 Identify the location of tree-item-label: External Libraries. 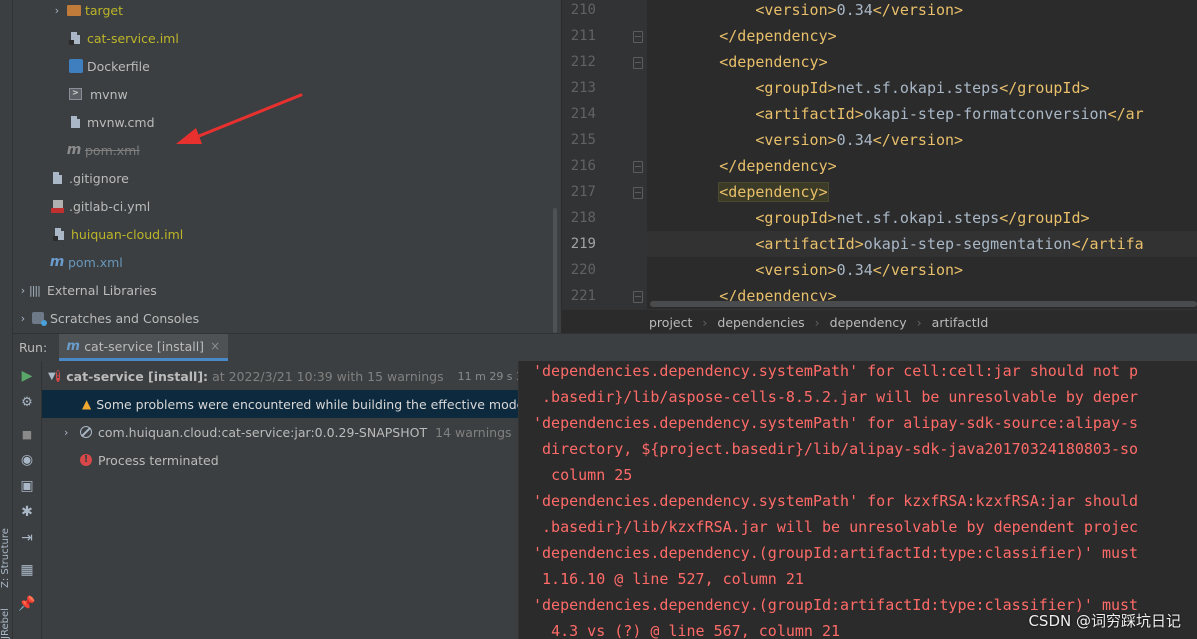
(102, 290).